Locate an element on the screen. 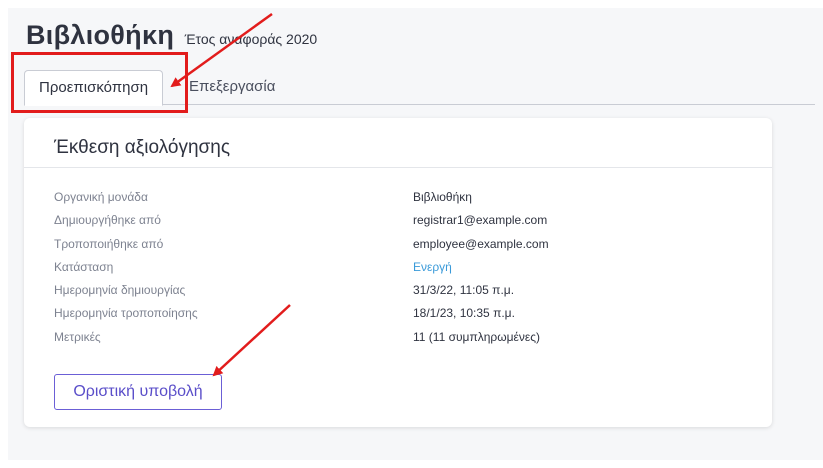 The height and width of the screenshot is (468, 823). detail-label: Οργανική μονάδα is located at coordinates (101, 197).